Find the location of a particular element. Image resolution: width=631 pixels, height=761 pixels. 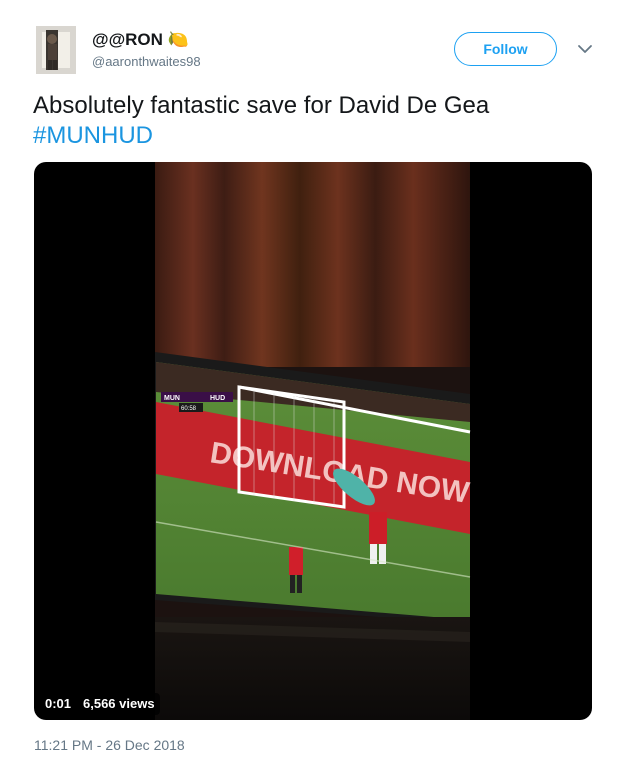

scoreboard-clock: 60:58 is located at coordinates (189, 409).